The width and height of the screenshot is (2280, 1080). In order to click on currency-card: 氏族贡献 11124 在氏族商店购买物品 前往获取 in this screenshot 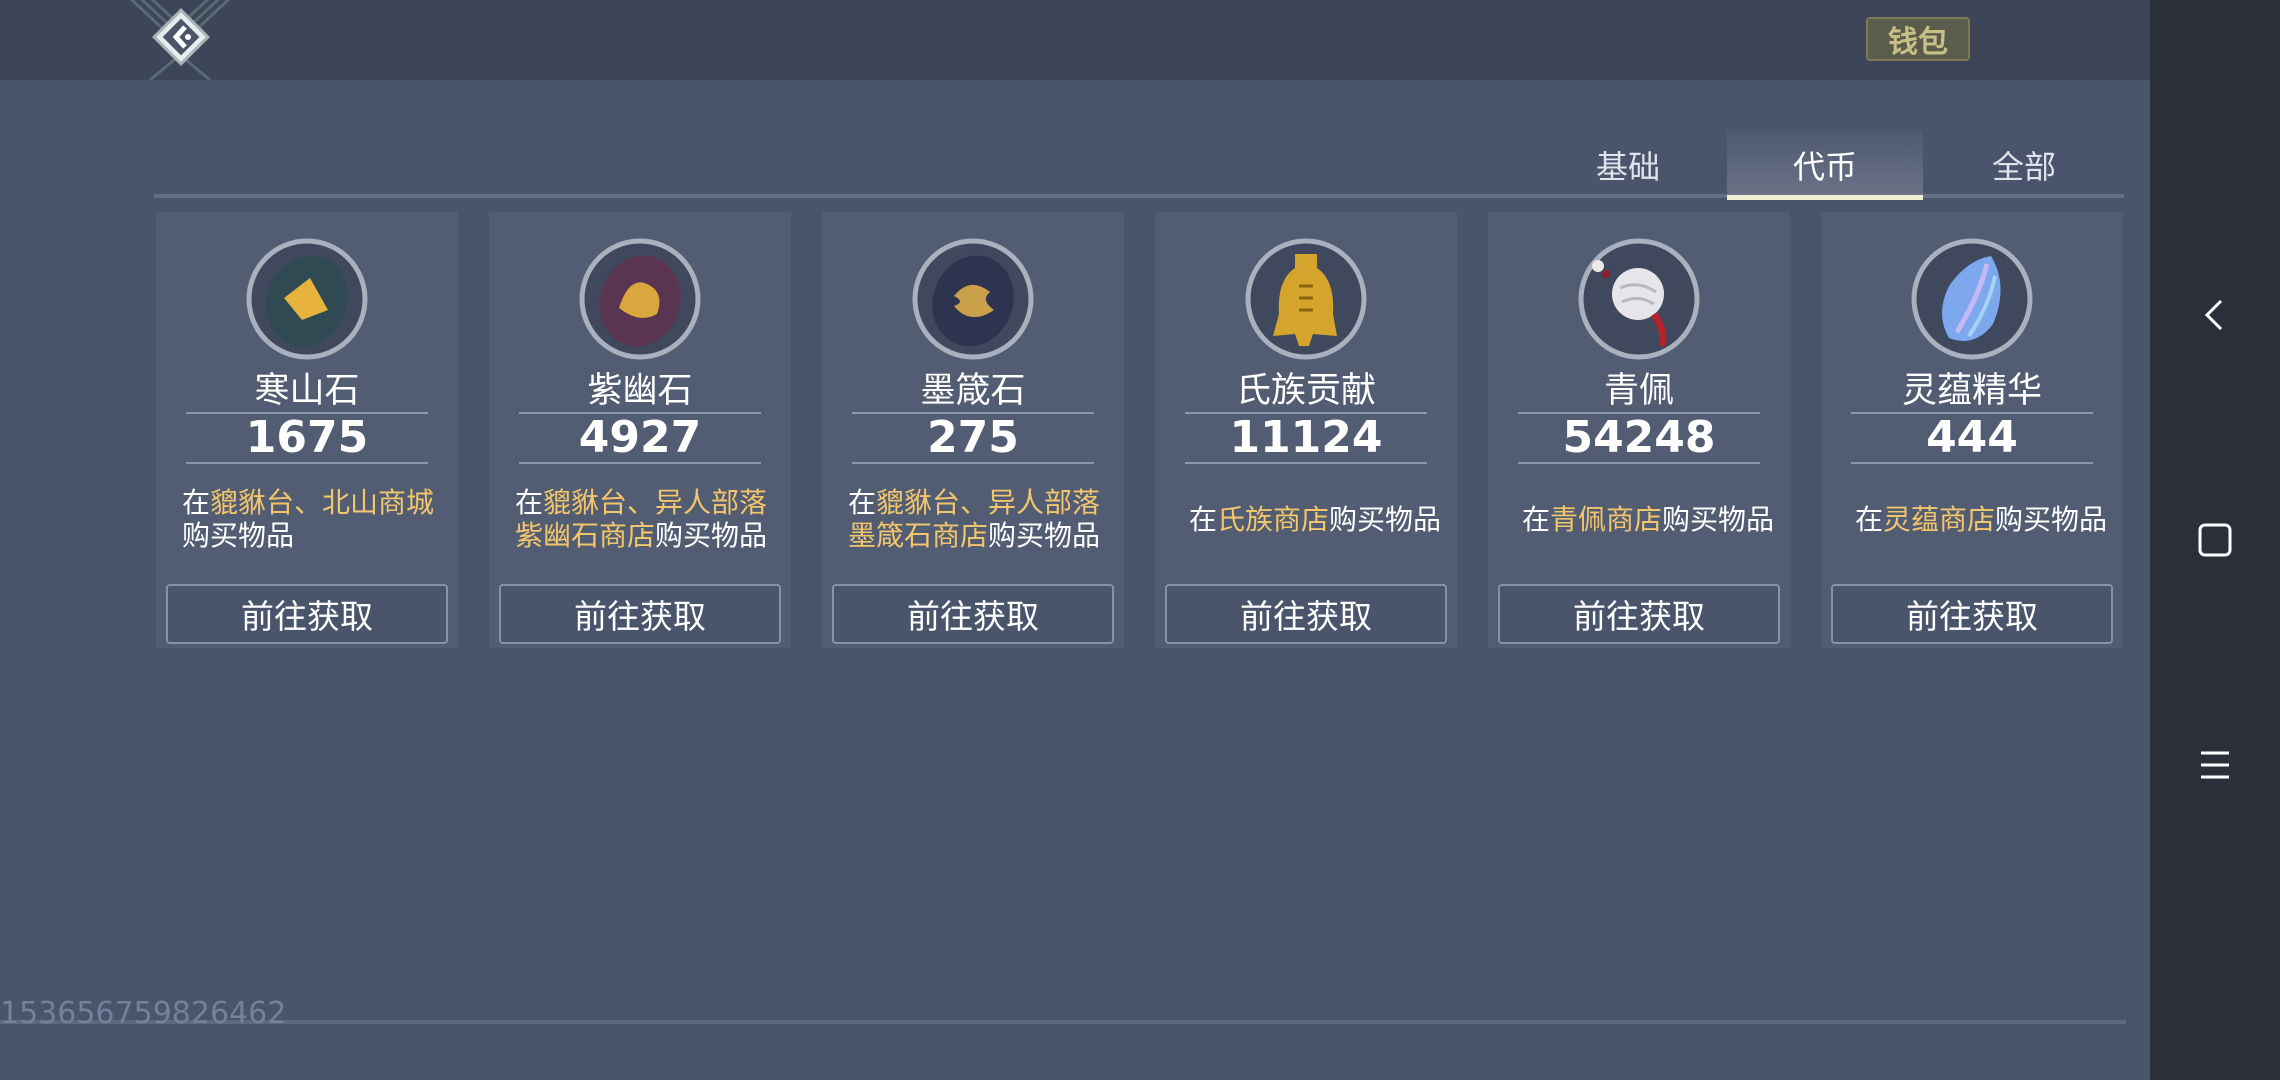, I will do `click(1306, 430)`.